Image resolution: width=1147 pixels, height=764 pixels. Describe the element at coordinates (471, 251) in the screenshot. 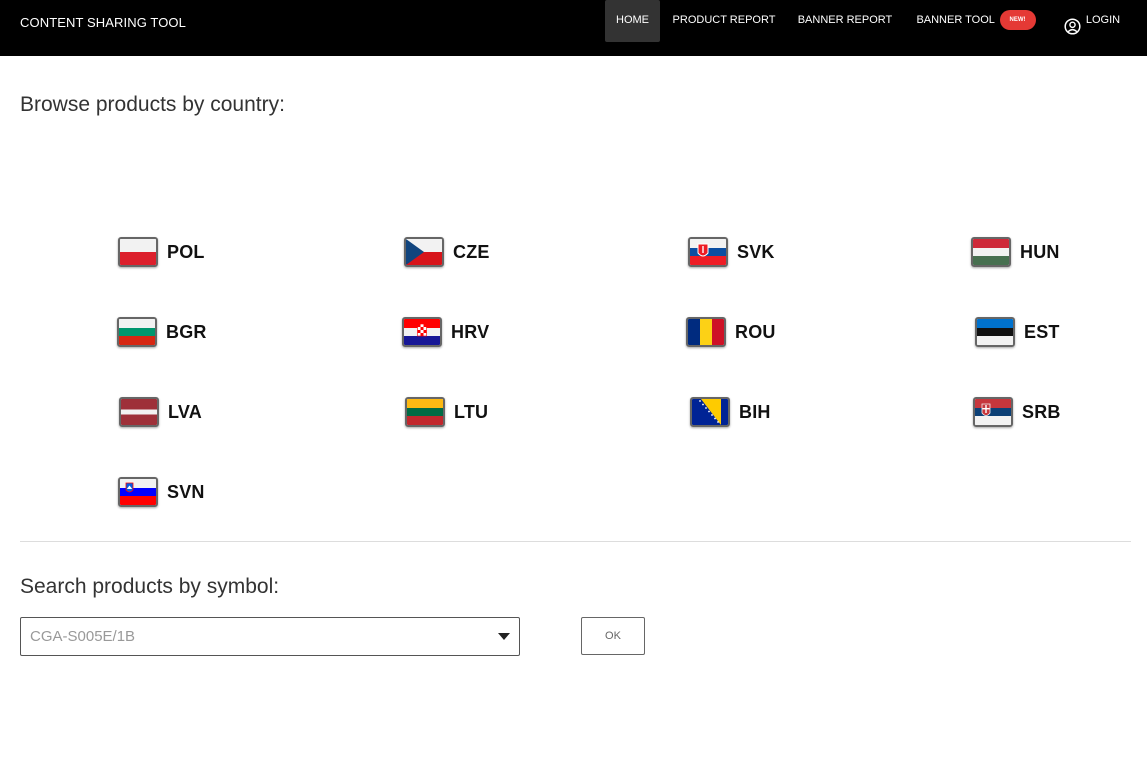

I see `country-code: CZE` at that location.